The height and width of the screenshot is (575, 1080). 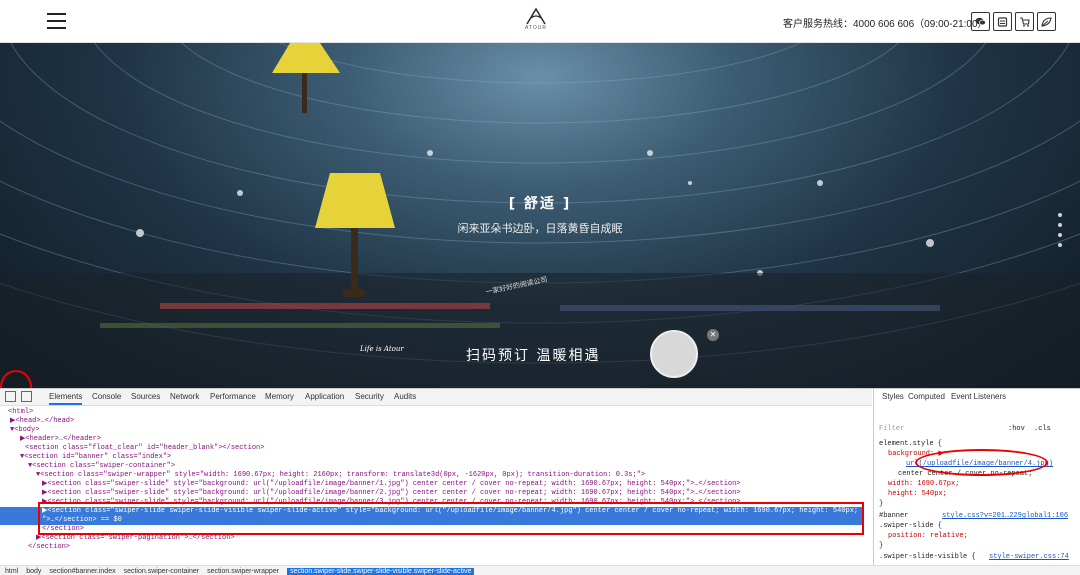 What do you see at coordinates (382, 349) in the screenshot?
I see `life-is-atour-logo: Life is Atour` at bounding box center [382, 349].